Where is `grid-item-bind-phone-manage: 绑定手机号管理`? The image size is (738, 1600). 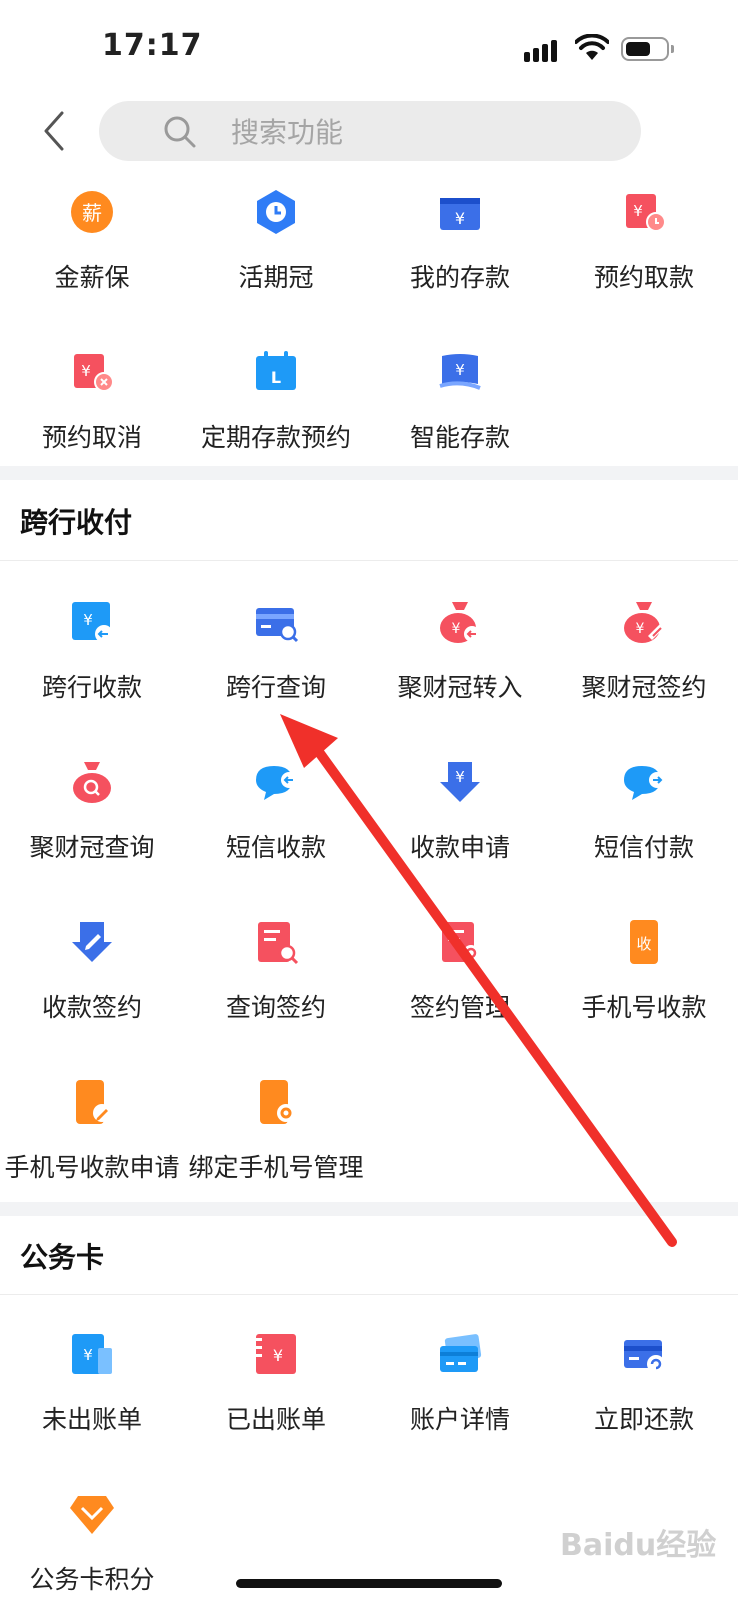 grid-item-bind-phone-manage: 绑定手机号管理 is located at coordinates (276, 1131).